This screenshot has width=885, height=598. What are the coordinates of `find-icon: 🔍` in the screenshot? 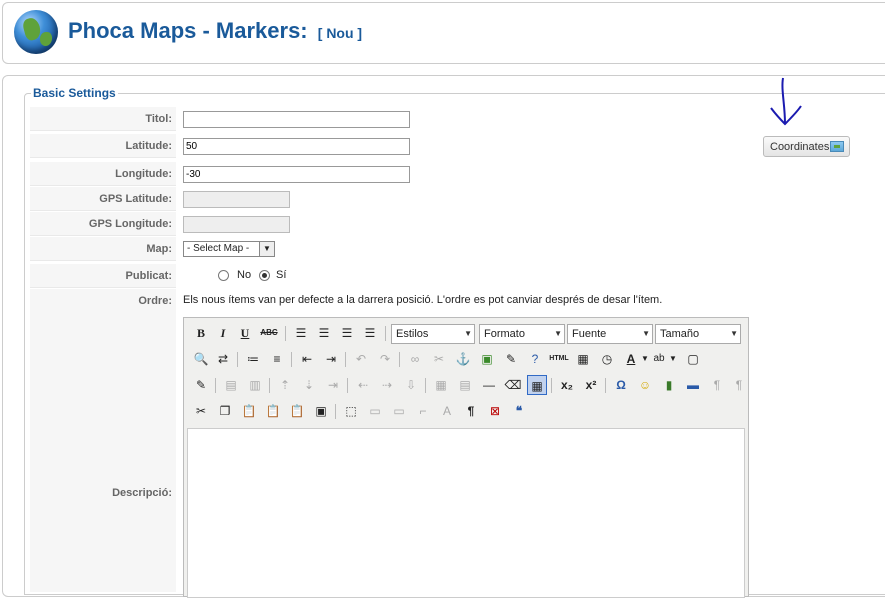 It's located at (201, 359).